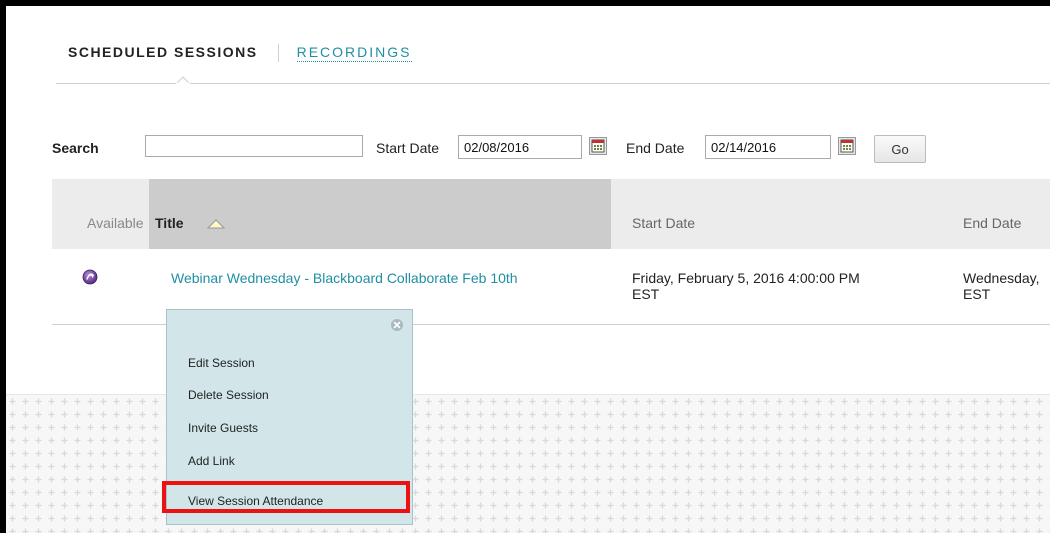 This screenshot has height=533, width=1050. Describe the element at coordinates (115, 223) in the screenshot. I see `column-header-available: Available` at that location.